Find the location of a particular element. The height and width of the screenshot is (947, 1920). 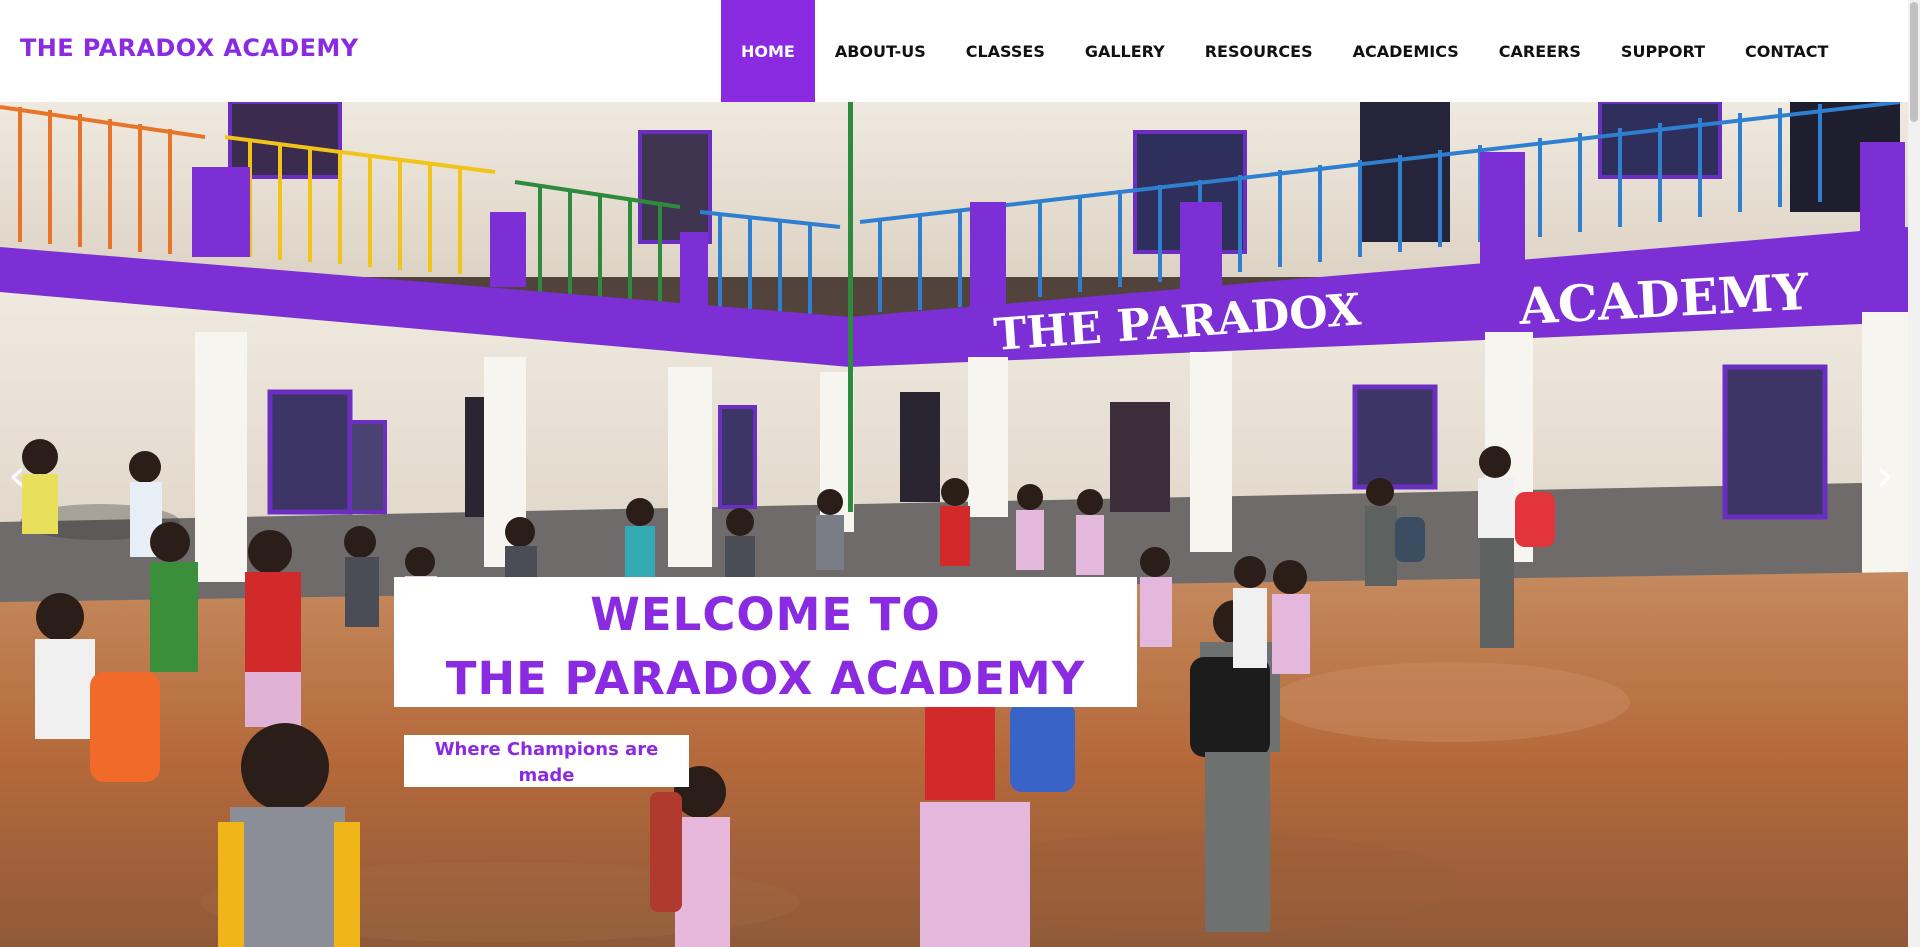

welcome-banner: WELCOME TO THE PARADOX ACADEMY is located at coordinates (765, 642).